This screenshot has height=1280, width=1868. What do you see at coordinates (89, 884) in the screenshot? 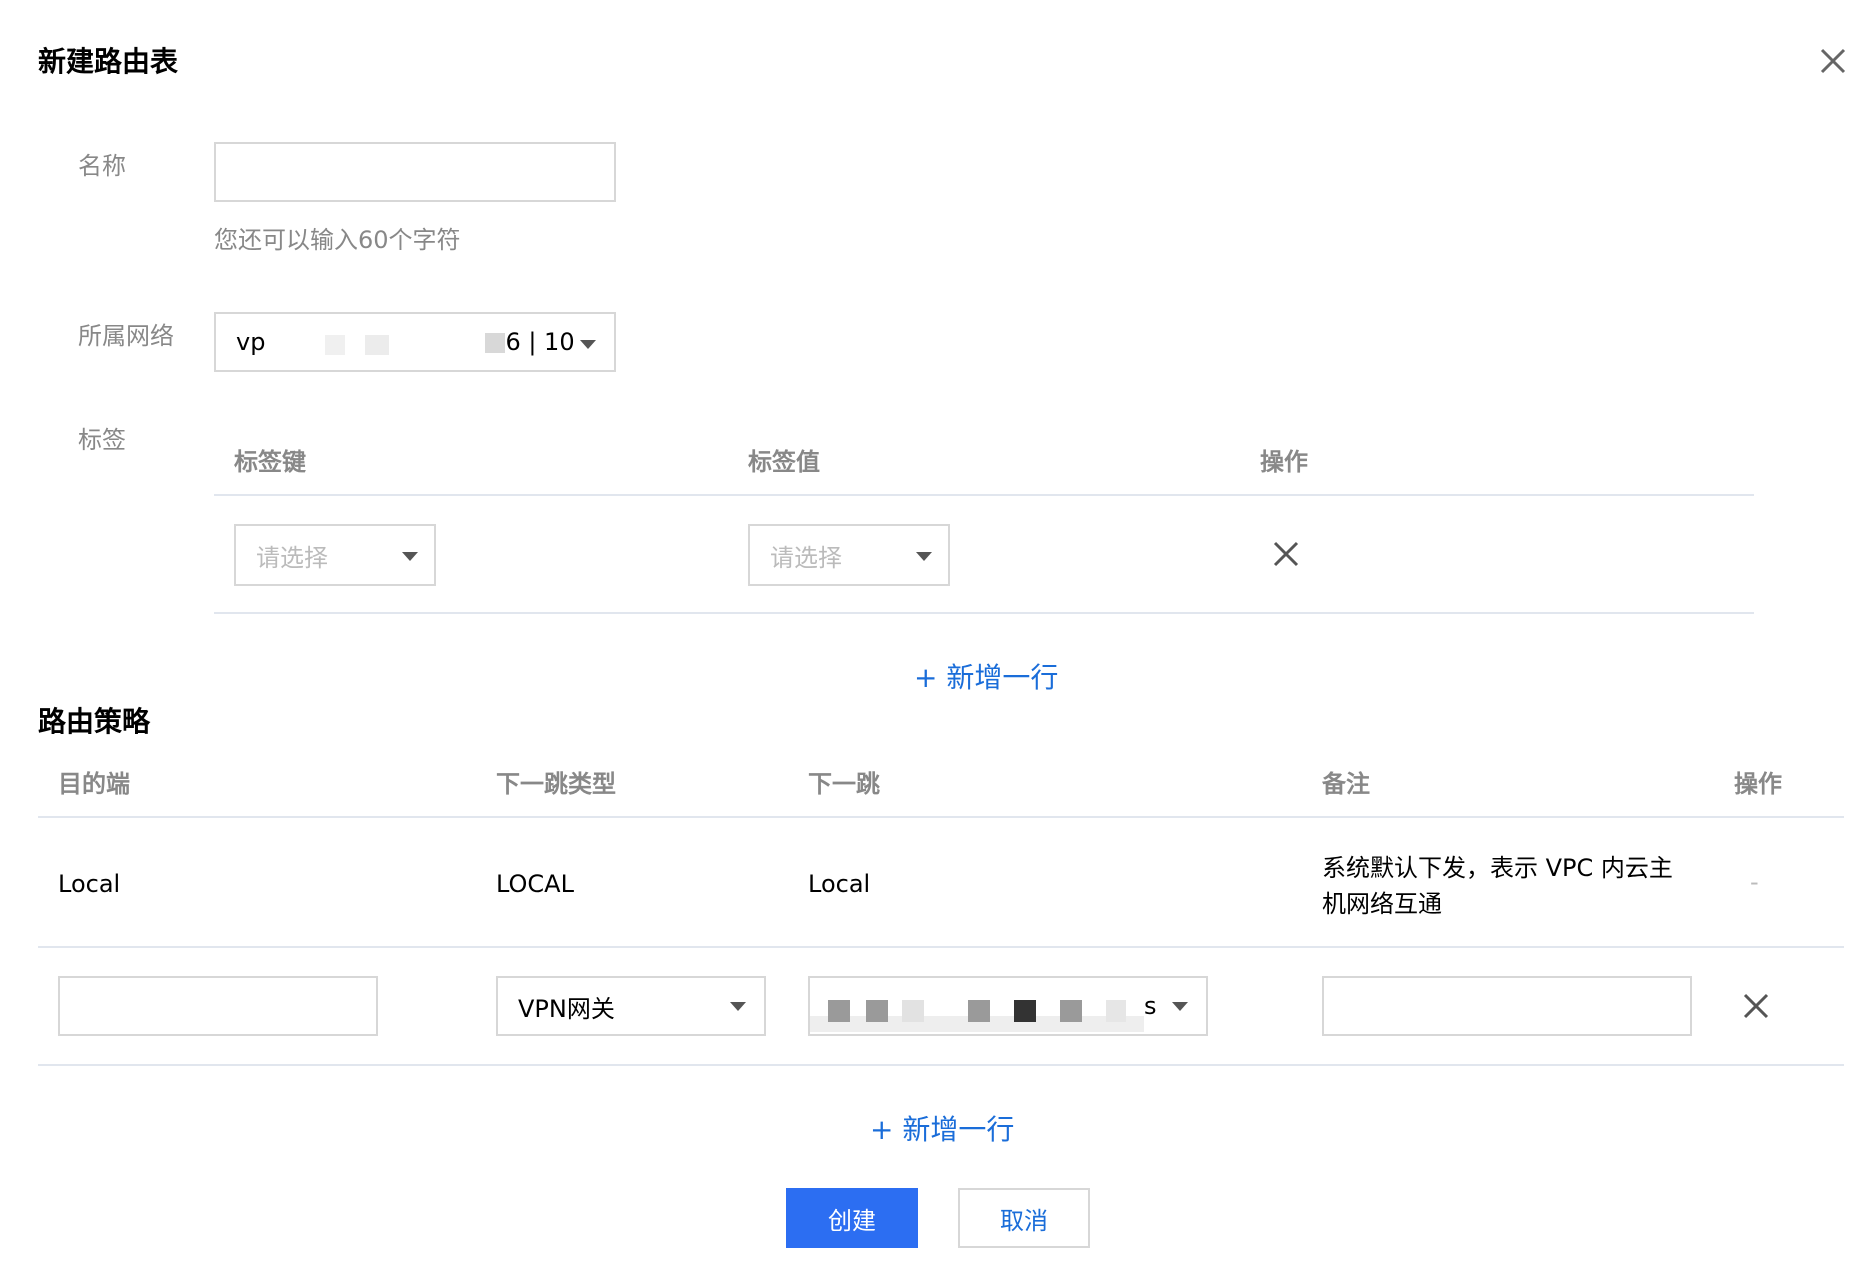
I see `route-row-destination: Local` at bounding box center [89, 884].